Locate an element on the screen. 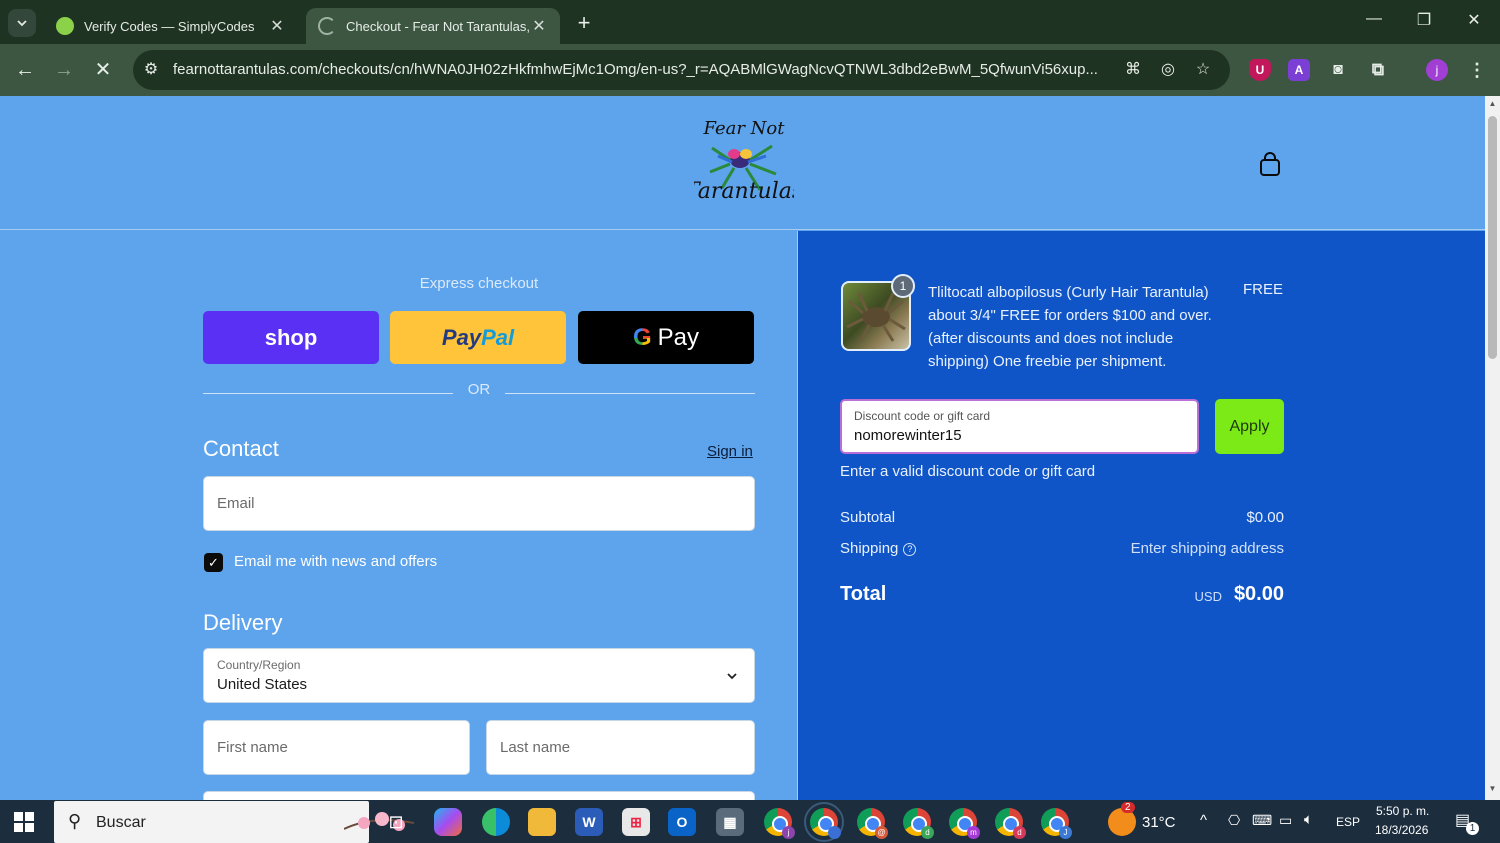  shipping-row: Shipping? Enter shipping address is located at coordinates (1062, 548).